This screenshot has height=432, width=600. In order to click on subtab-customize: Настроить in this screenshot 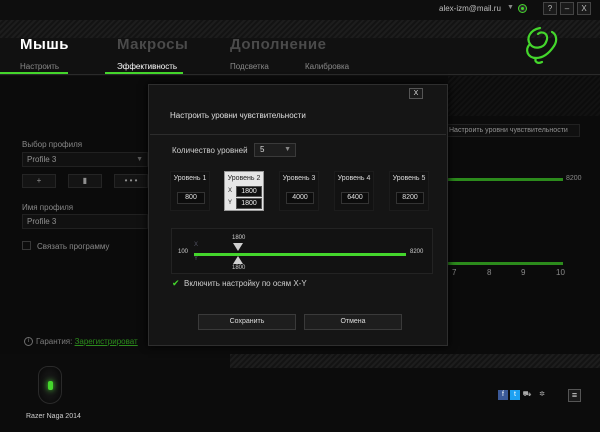, I will do `click(39, 66)`.